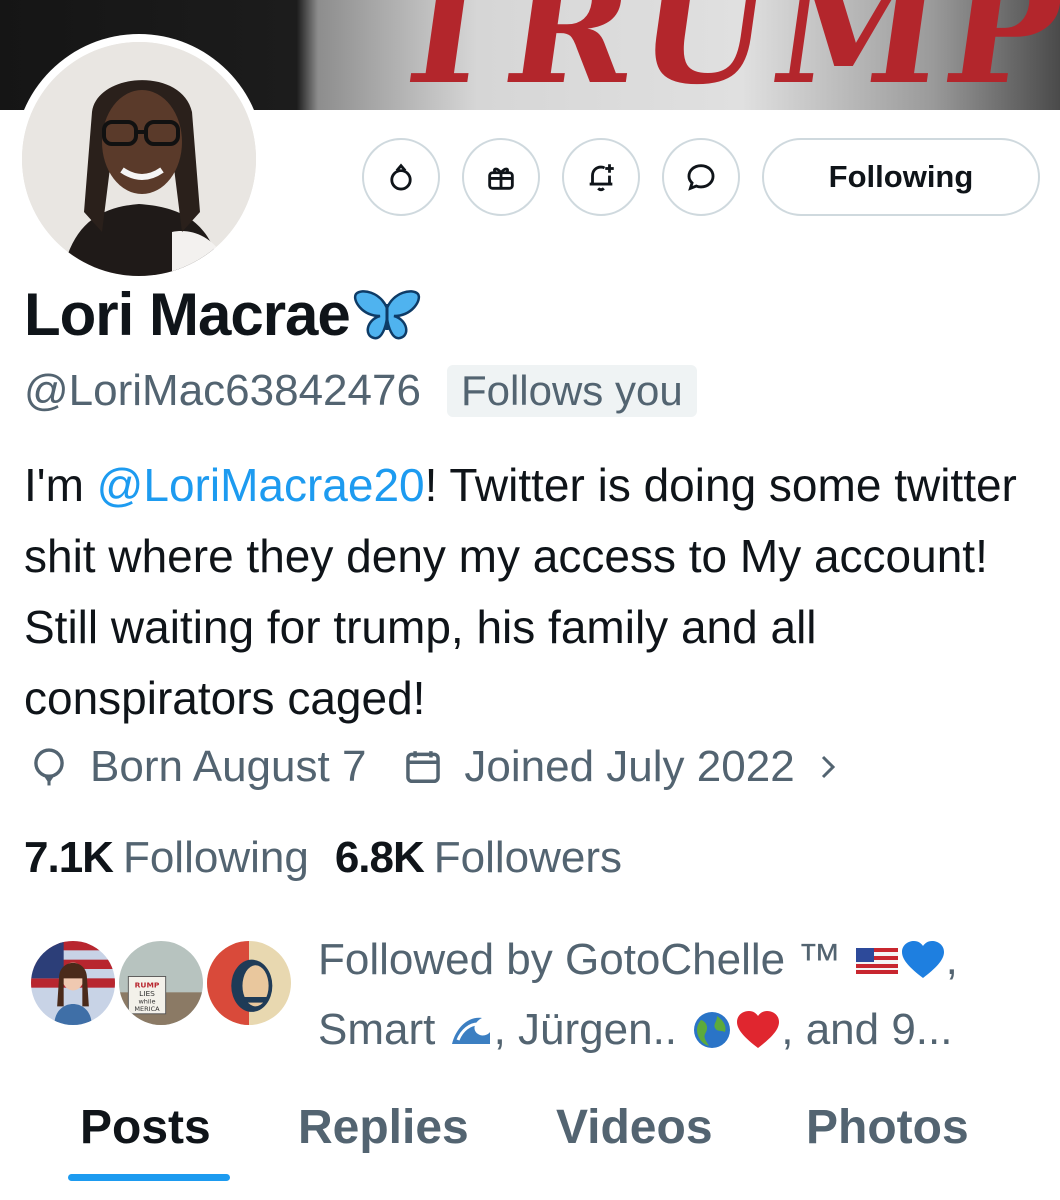  What do you see at coordinates (145, 1127) in the screenshot?
I see `tab-posts: Posts` at bounding box center [145, 1127].